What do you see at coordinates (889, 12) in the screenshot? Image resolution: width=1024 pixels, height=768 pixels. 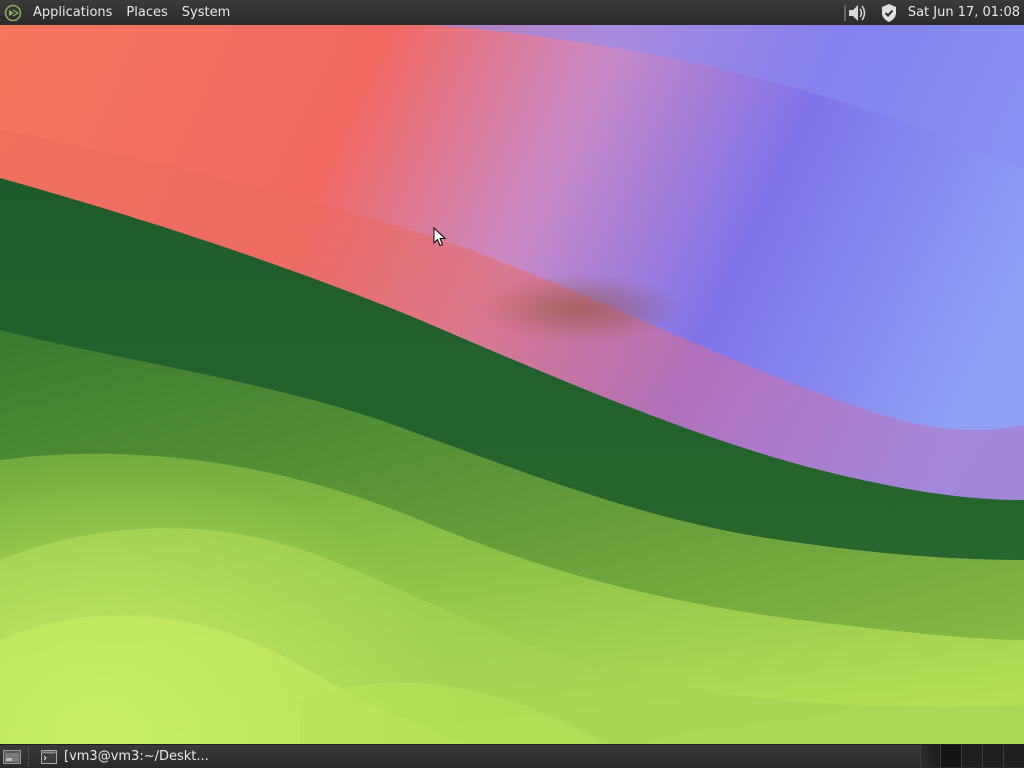 I see `shield-check-icon` at bounding box center [889, 12].